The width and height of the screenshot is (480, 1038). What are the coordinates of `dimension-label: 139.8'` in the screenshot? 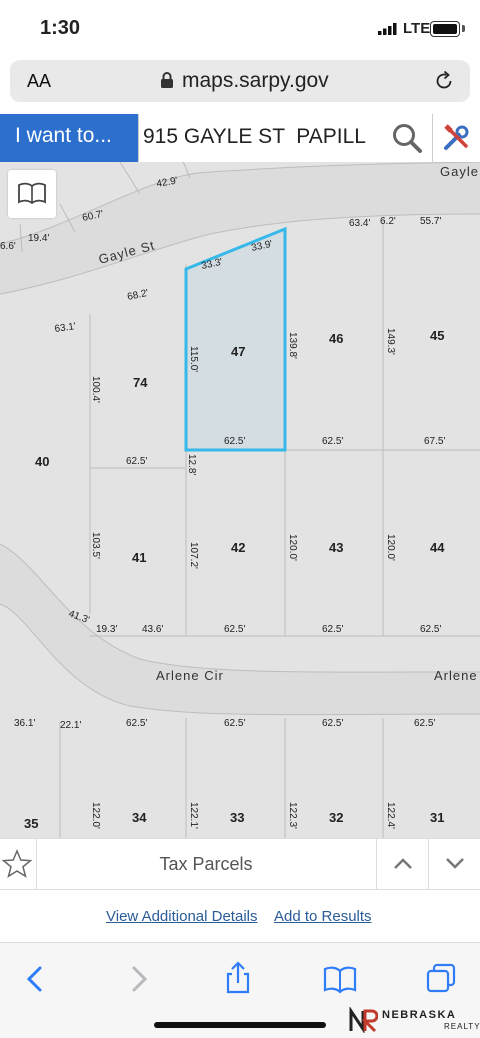 It's located at (292, 345).